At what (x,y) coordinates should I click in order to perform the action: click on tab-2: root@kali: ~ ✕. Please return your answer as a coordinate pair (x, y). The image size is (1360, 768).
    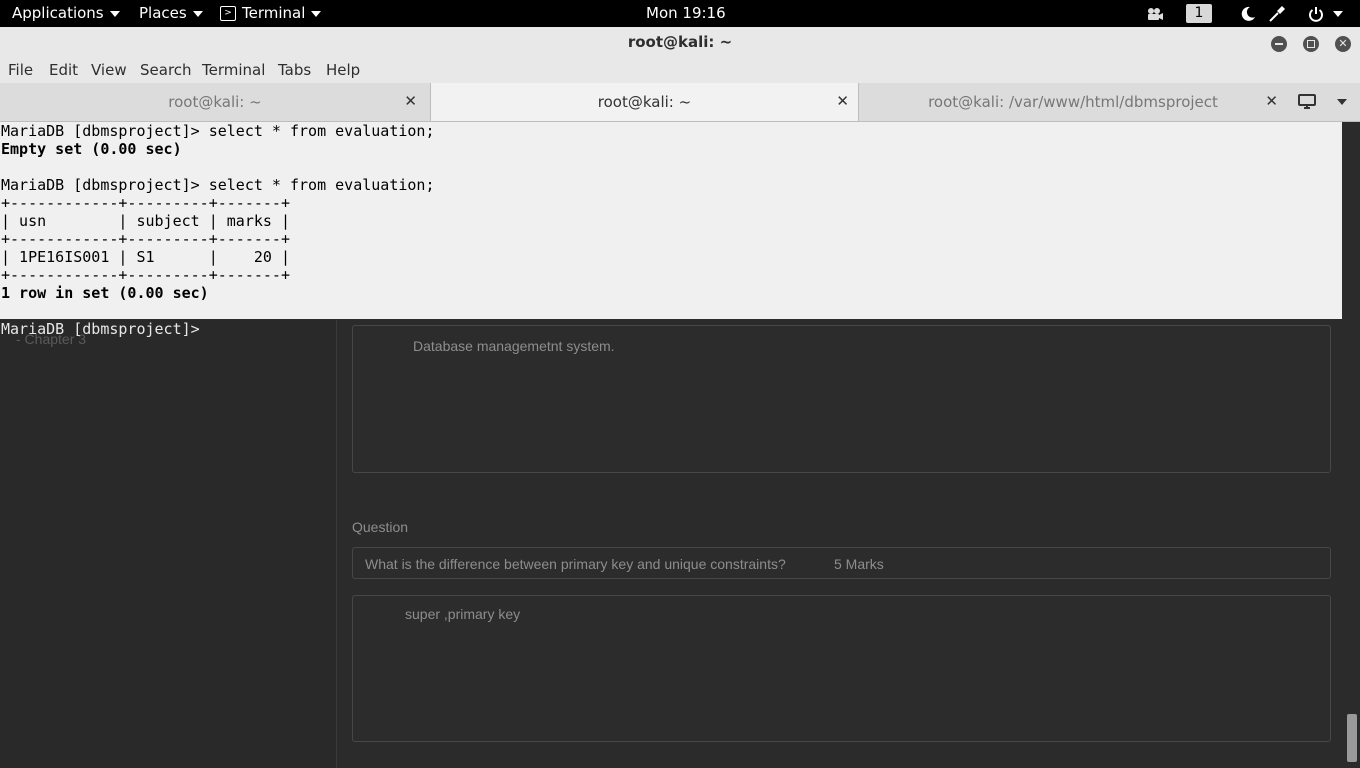
    Looking at the image, I should click on (644, 102).